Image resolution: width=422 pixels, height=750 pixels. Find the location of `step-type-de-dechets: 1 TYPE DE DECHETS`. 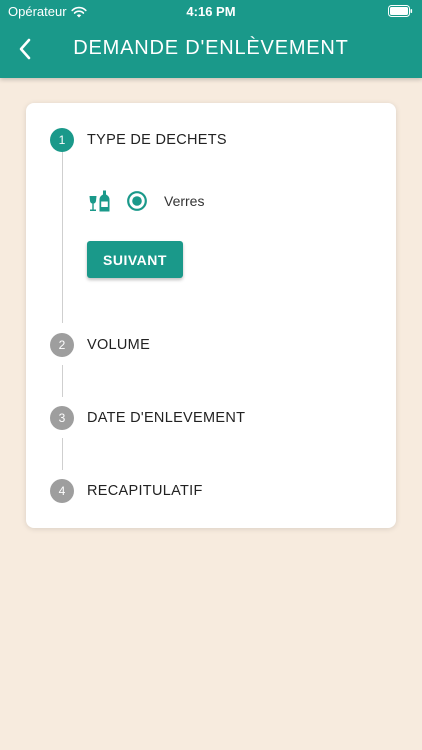

step-type-de-dechets: 1 TYPE DE DECHETS is located at coordinates (138, 140).